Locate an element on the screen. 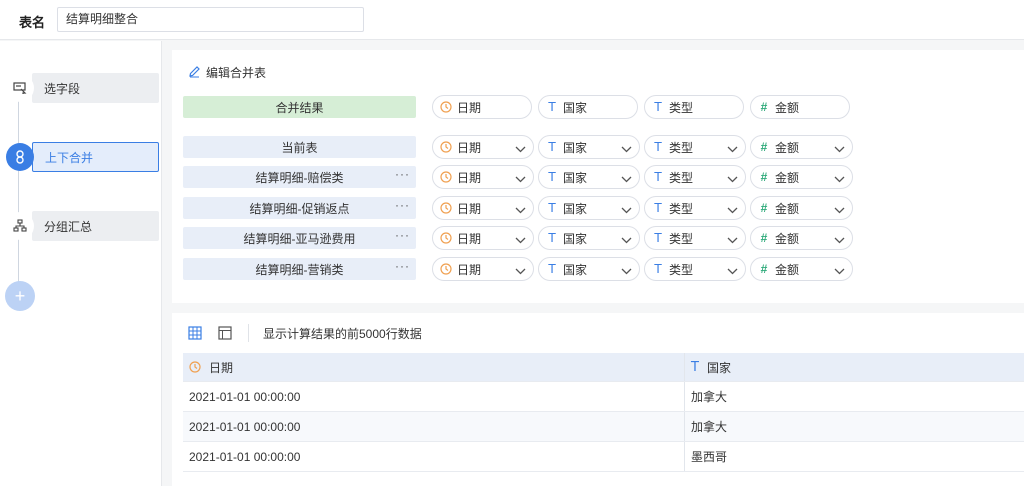 The width and height of the screenshot is (1024, 486). table-name-input: 结算明细整合 is located at coordinates (210, 19).